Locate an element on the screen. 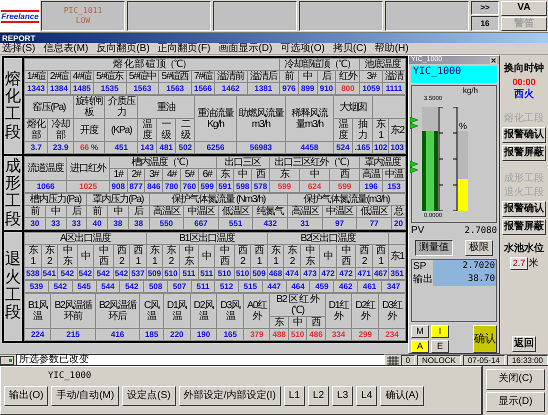 The image size is (548, 415). grid-icon is located at coordinates (392, 360).